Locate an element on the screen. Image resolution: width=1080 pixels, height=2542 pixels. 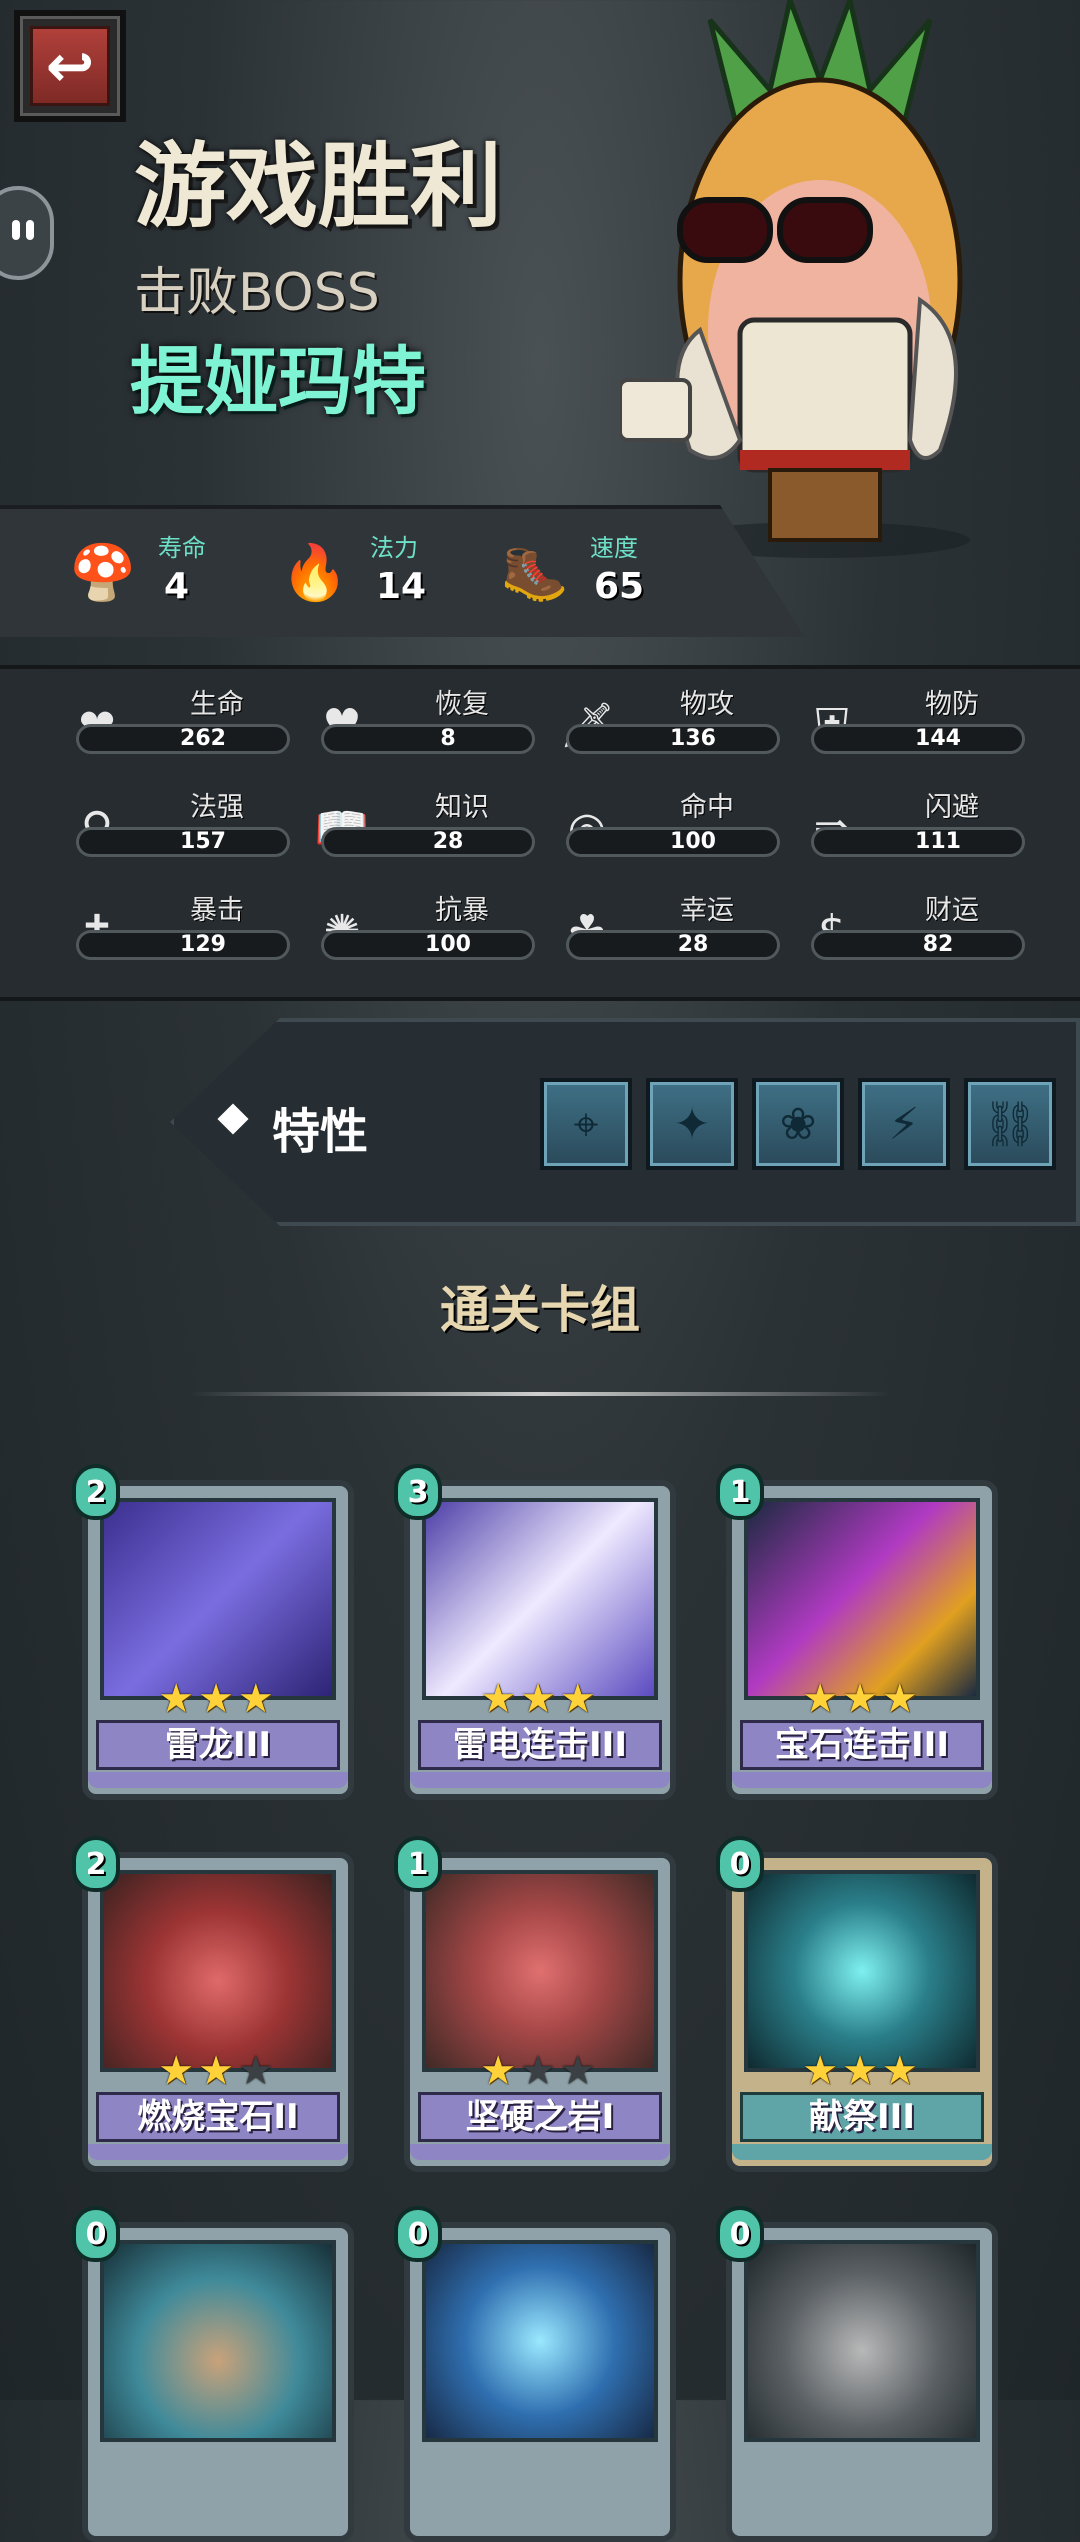
stat-value: 262 is located at coordinates (203, 738).